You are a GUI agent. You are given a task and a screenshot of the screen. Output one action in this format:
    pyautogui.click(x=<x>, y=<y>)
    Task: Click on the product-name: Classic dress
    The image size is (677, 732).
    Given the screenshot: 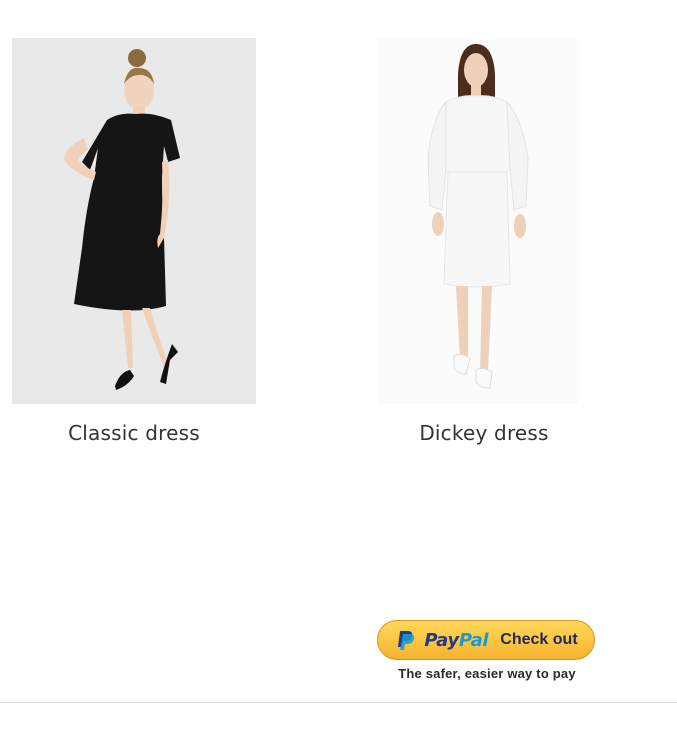 What is the action you would take?
    pyautogui.click(x=134, y=433)
    